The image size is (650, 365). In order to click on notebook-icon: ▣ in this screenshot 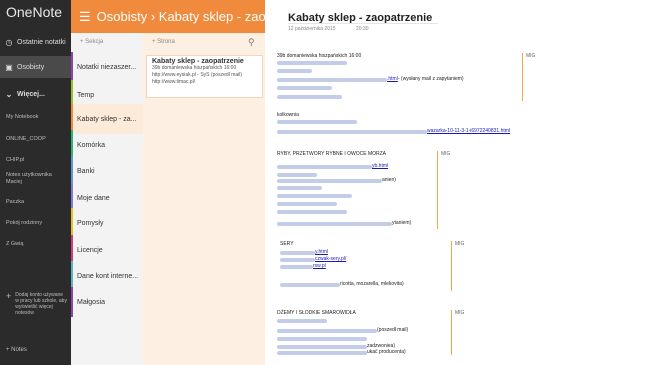, I will do `click(9, 67)`.